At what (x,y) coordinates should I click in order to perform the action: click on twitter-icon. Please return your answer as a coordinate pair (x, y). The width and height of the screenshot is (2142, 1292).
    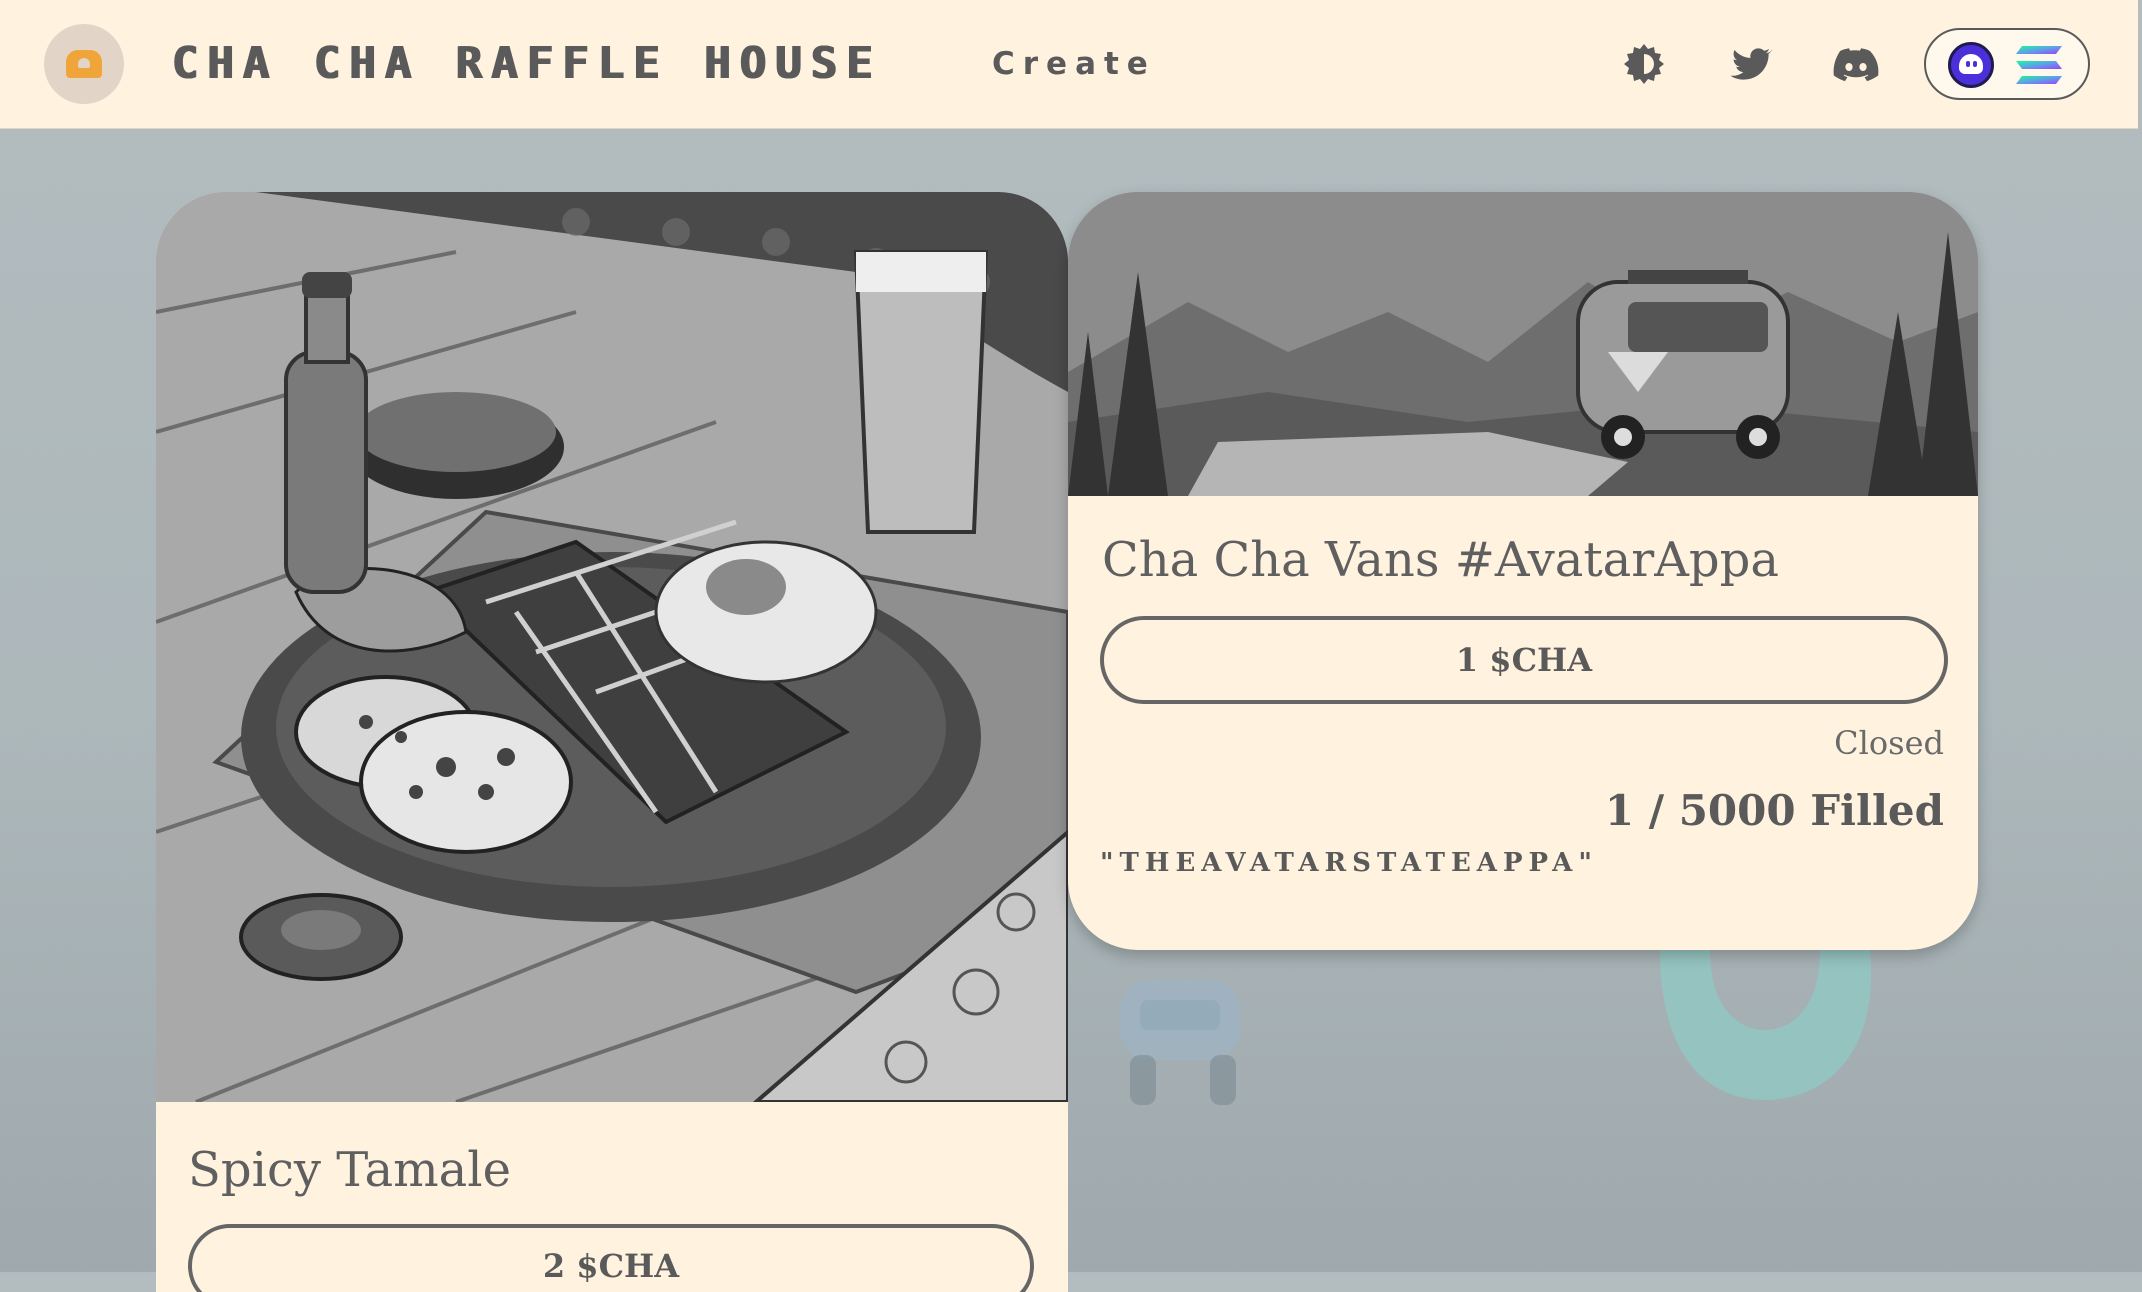
    Looking at the image, I should click on (1752, 64).